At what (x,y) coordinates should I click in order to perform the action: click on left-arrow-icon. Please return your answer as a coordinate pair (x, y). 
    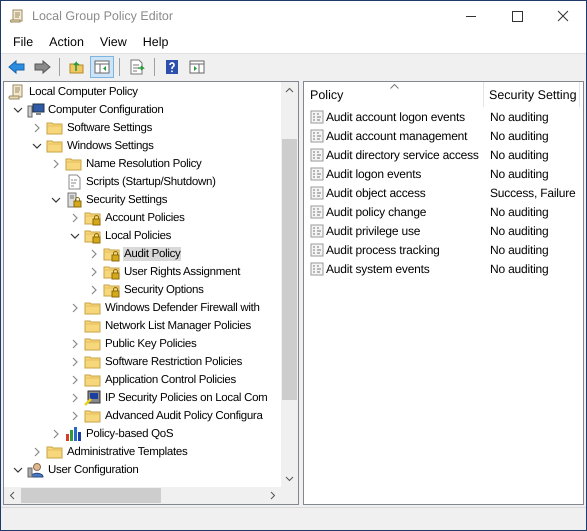
    Looking at the image, I should click on (17, 67).